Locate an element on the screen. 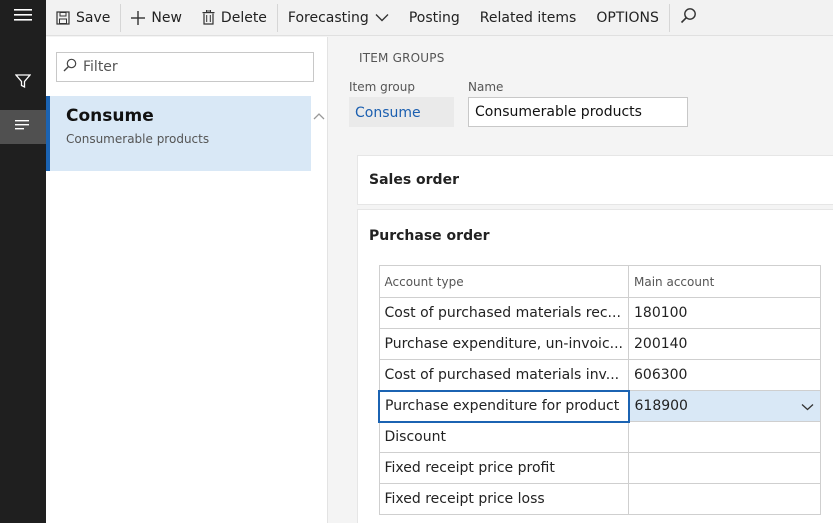 The image size is (833, 523). main-account-cell: 606300 is located at coordinates (724, 375).